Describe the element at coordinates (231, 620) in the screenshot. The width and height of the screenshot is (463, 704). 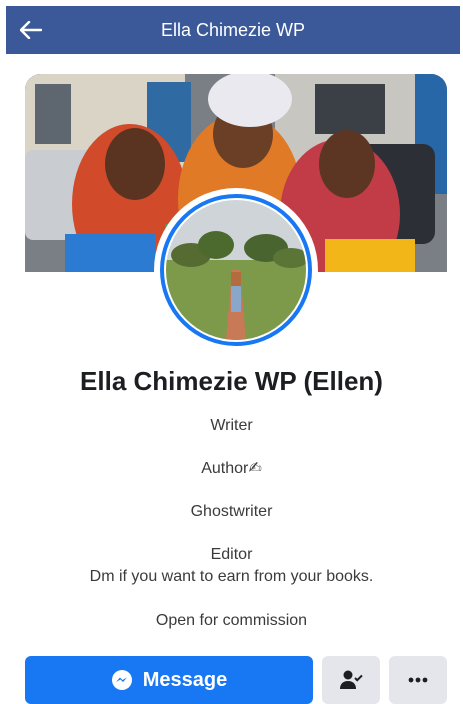
I see `bio-line: Open for commission` at that location.